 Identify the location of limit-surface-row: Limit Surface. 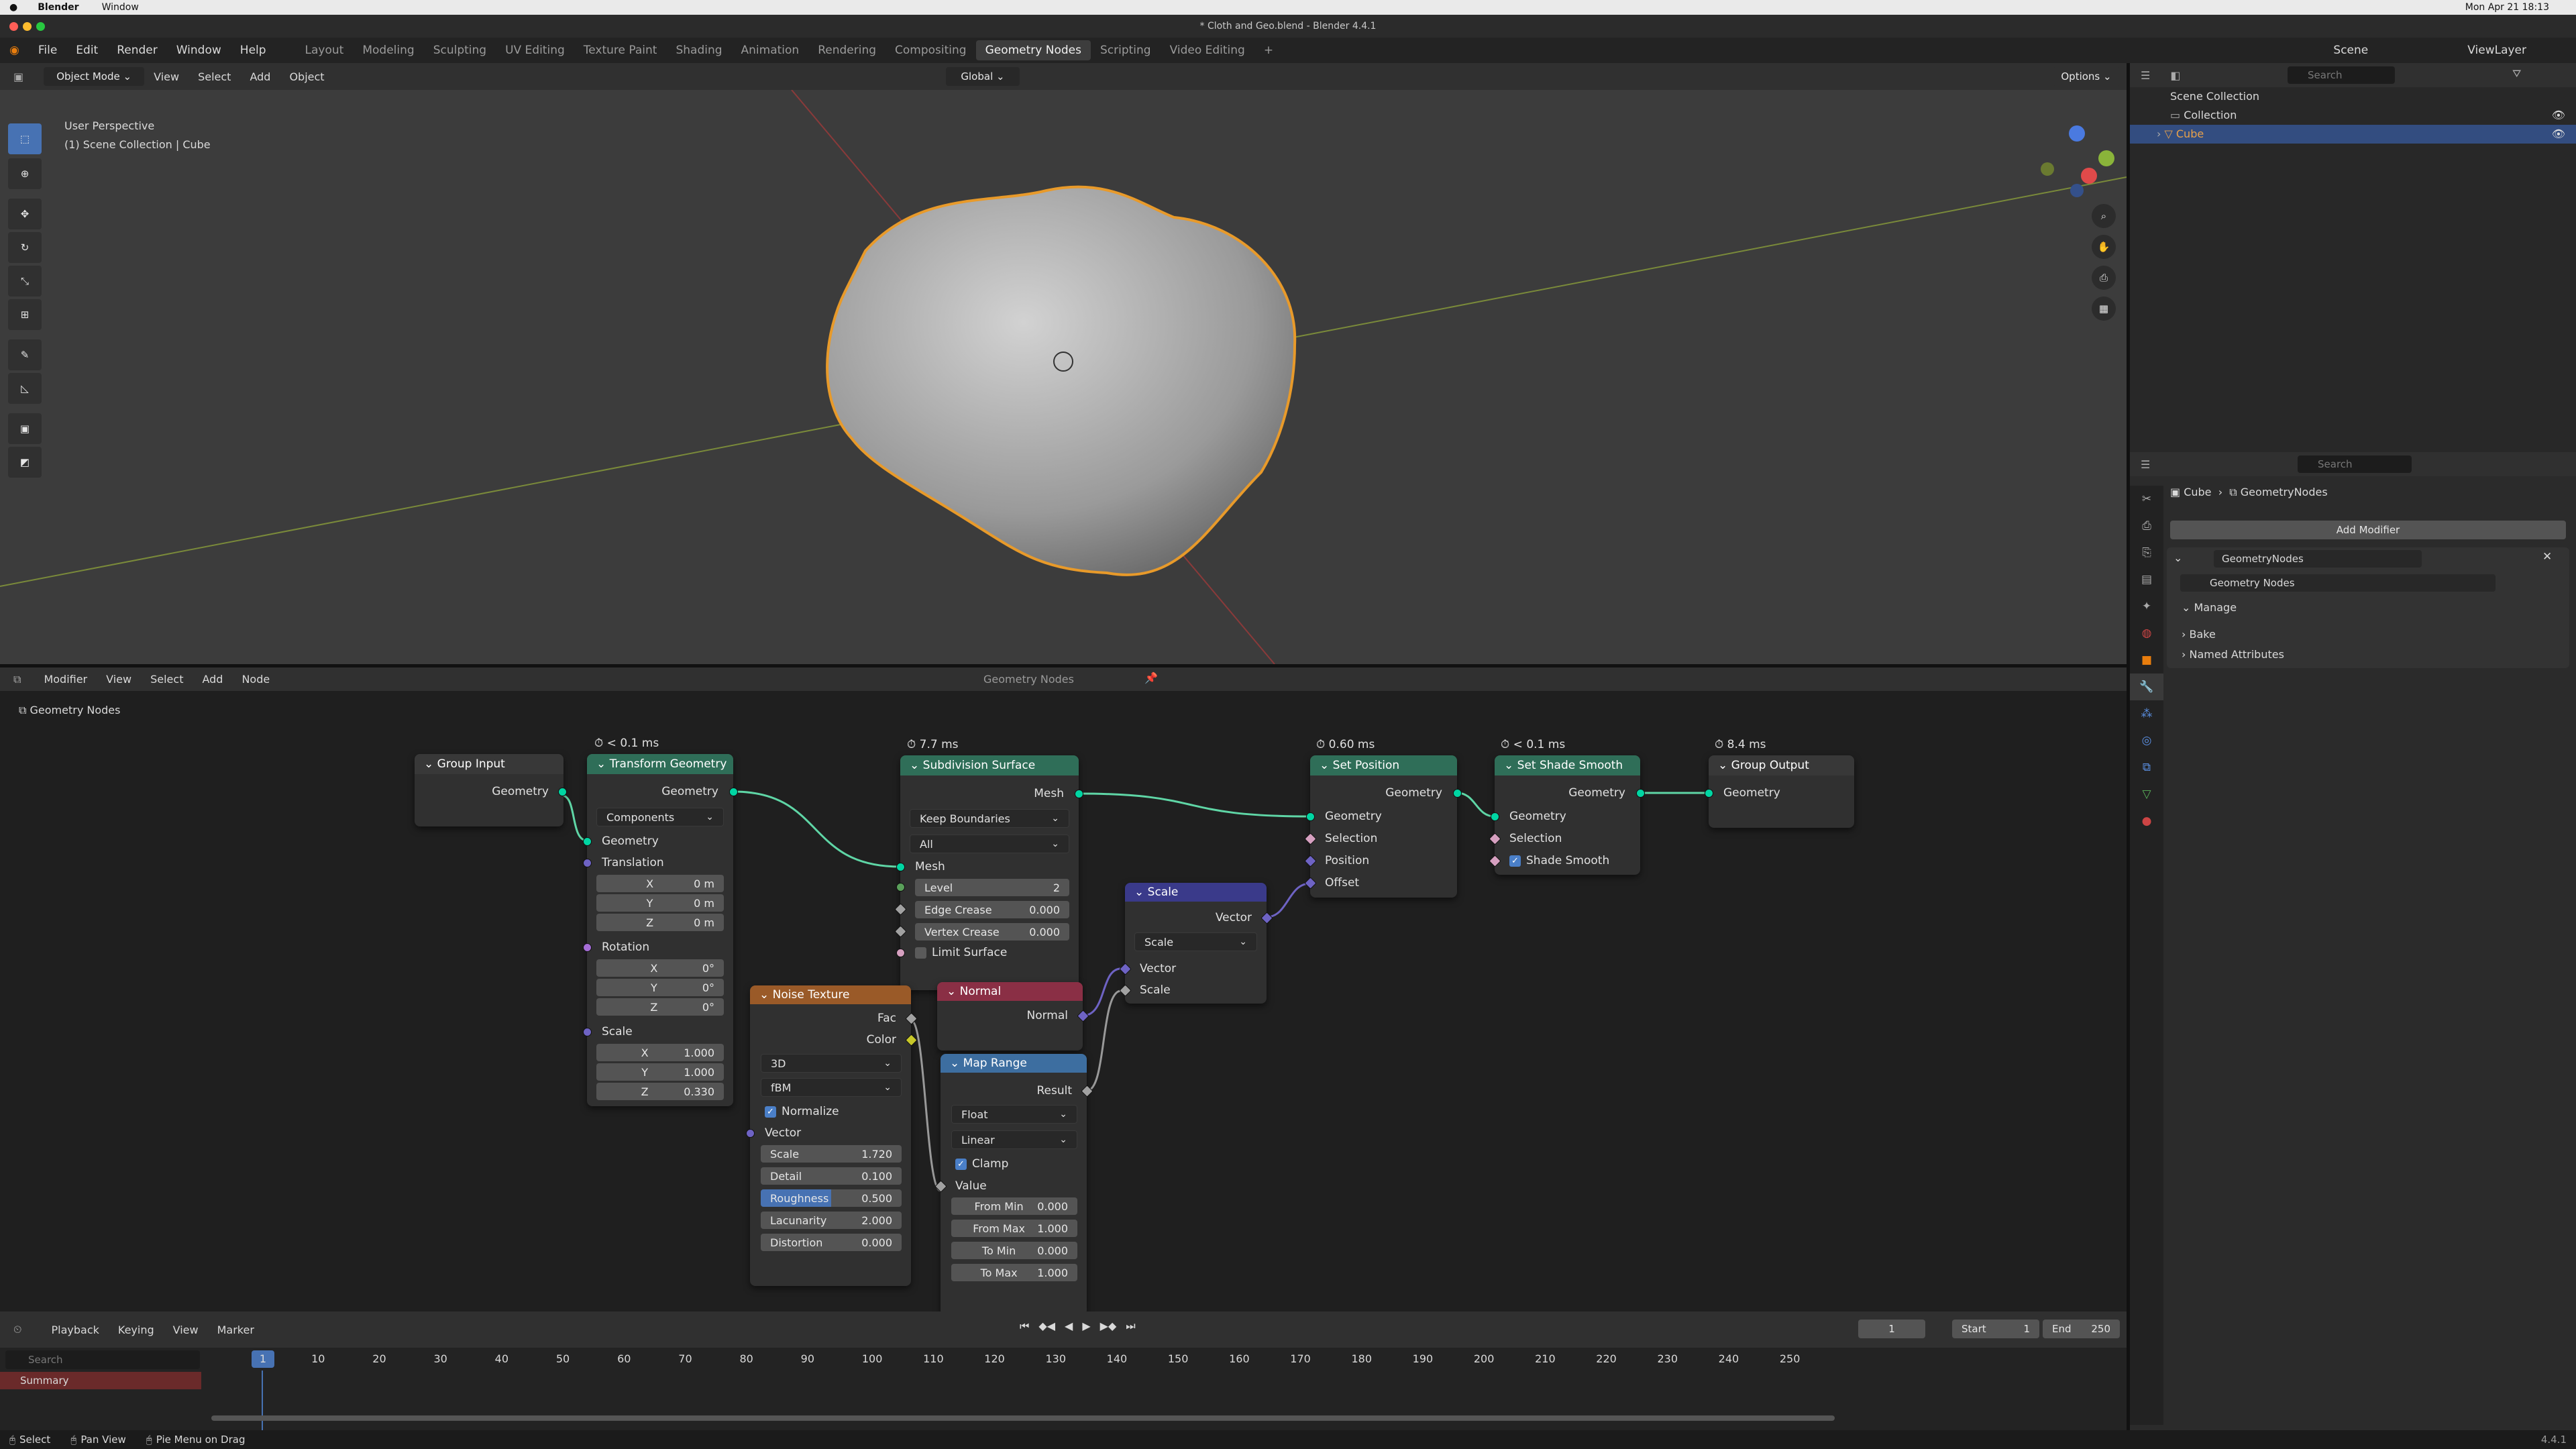
(989, 952).